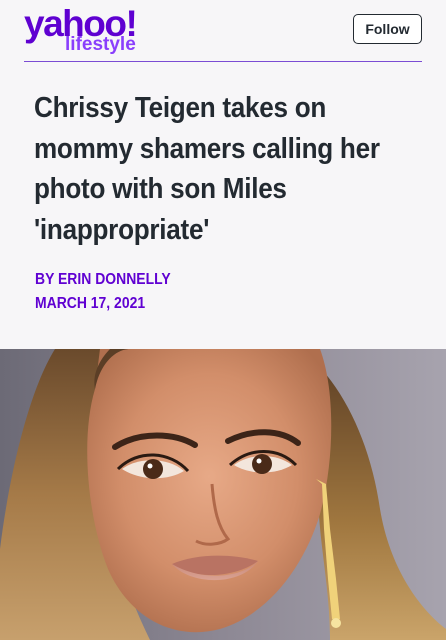 The image size is (446, 640). What do you see at coordinates (100, 44) in the screenshot?
I see `logo-section-text: lifestyle` at bounding box center [100, 44].